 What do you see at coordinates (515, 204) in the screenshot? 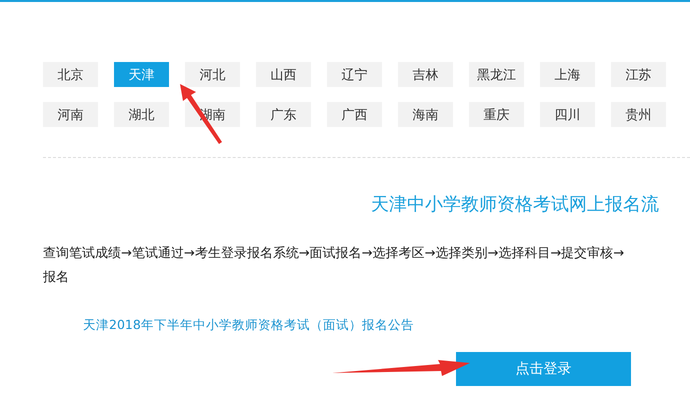
I see `page-title: 天津中小学教师资格考试网上报名流` at bounding box center [515, 204].